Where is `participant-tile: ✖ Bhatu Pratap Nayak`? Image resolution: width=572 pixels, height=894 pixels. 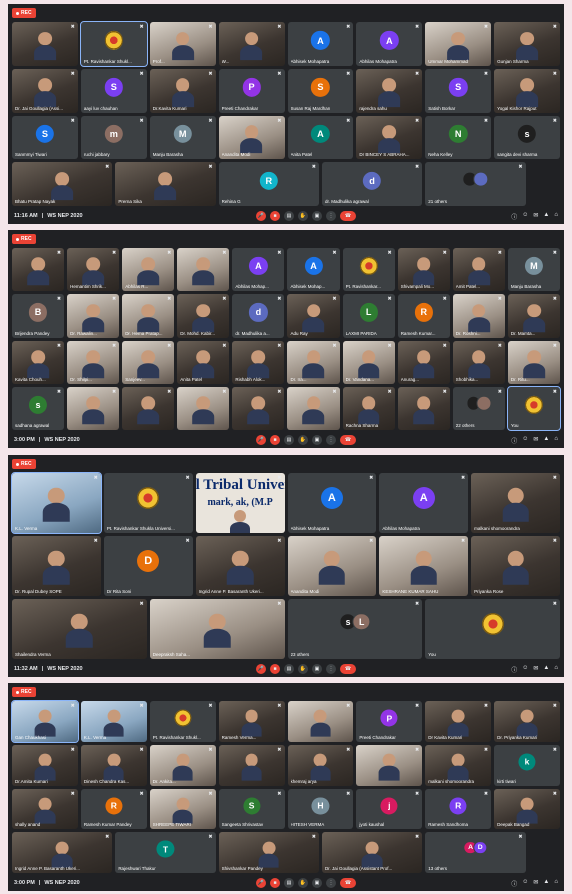
participant-tile: ✖ Bhatu Pratap Nayak is located at coordinates (62, 184).